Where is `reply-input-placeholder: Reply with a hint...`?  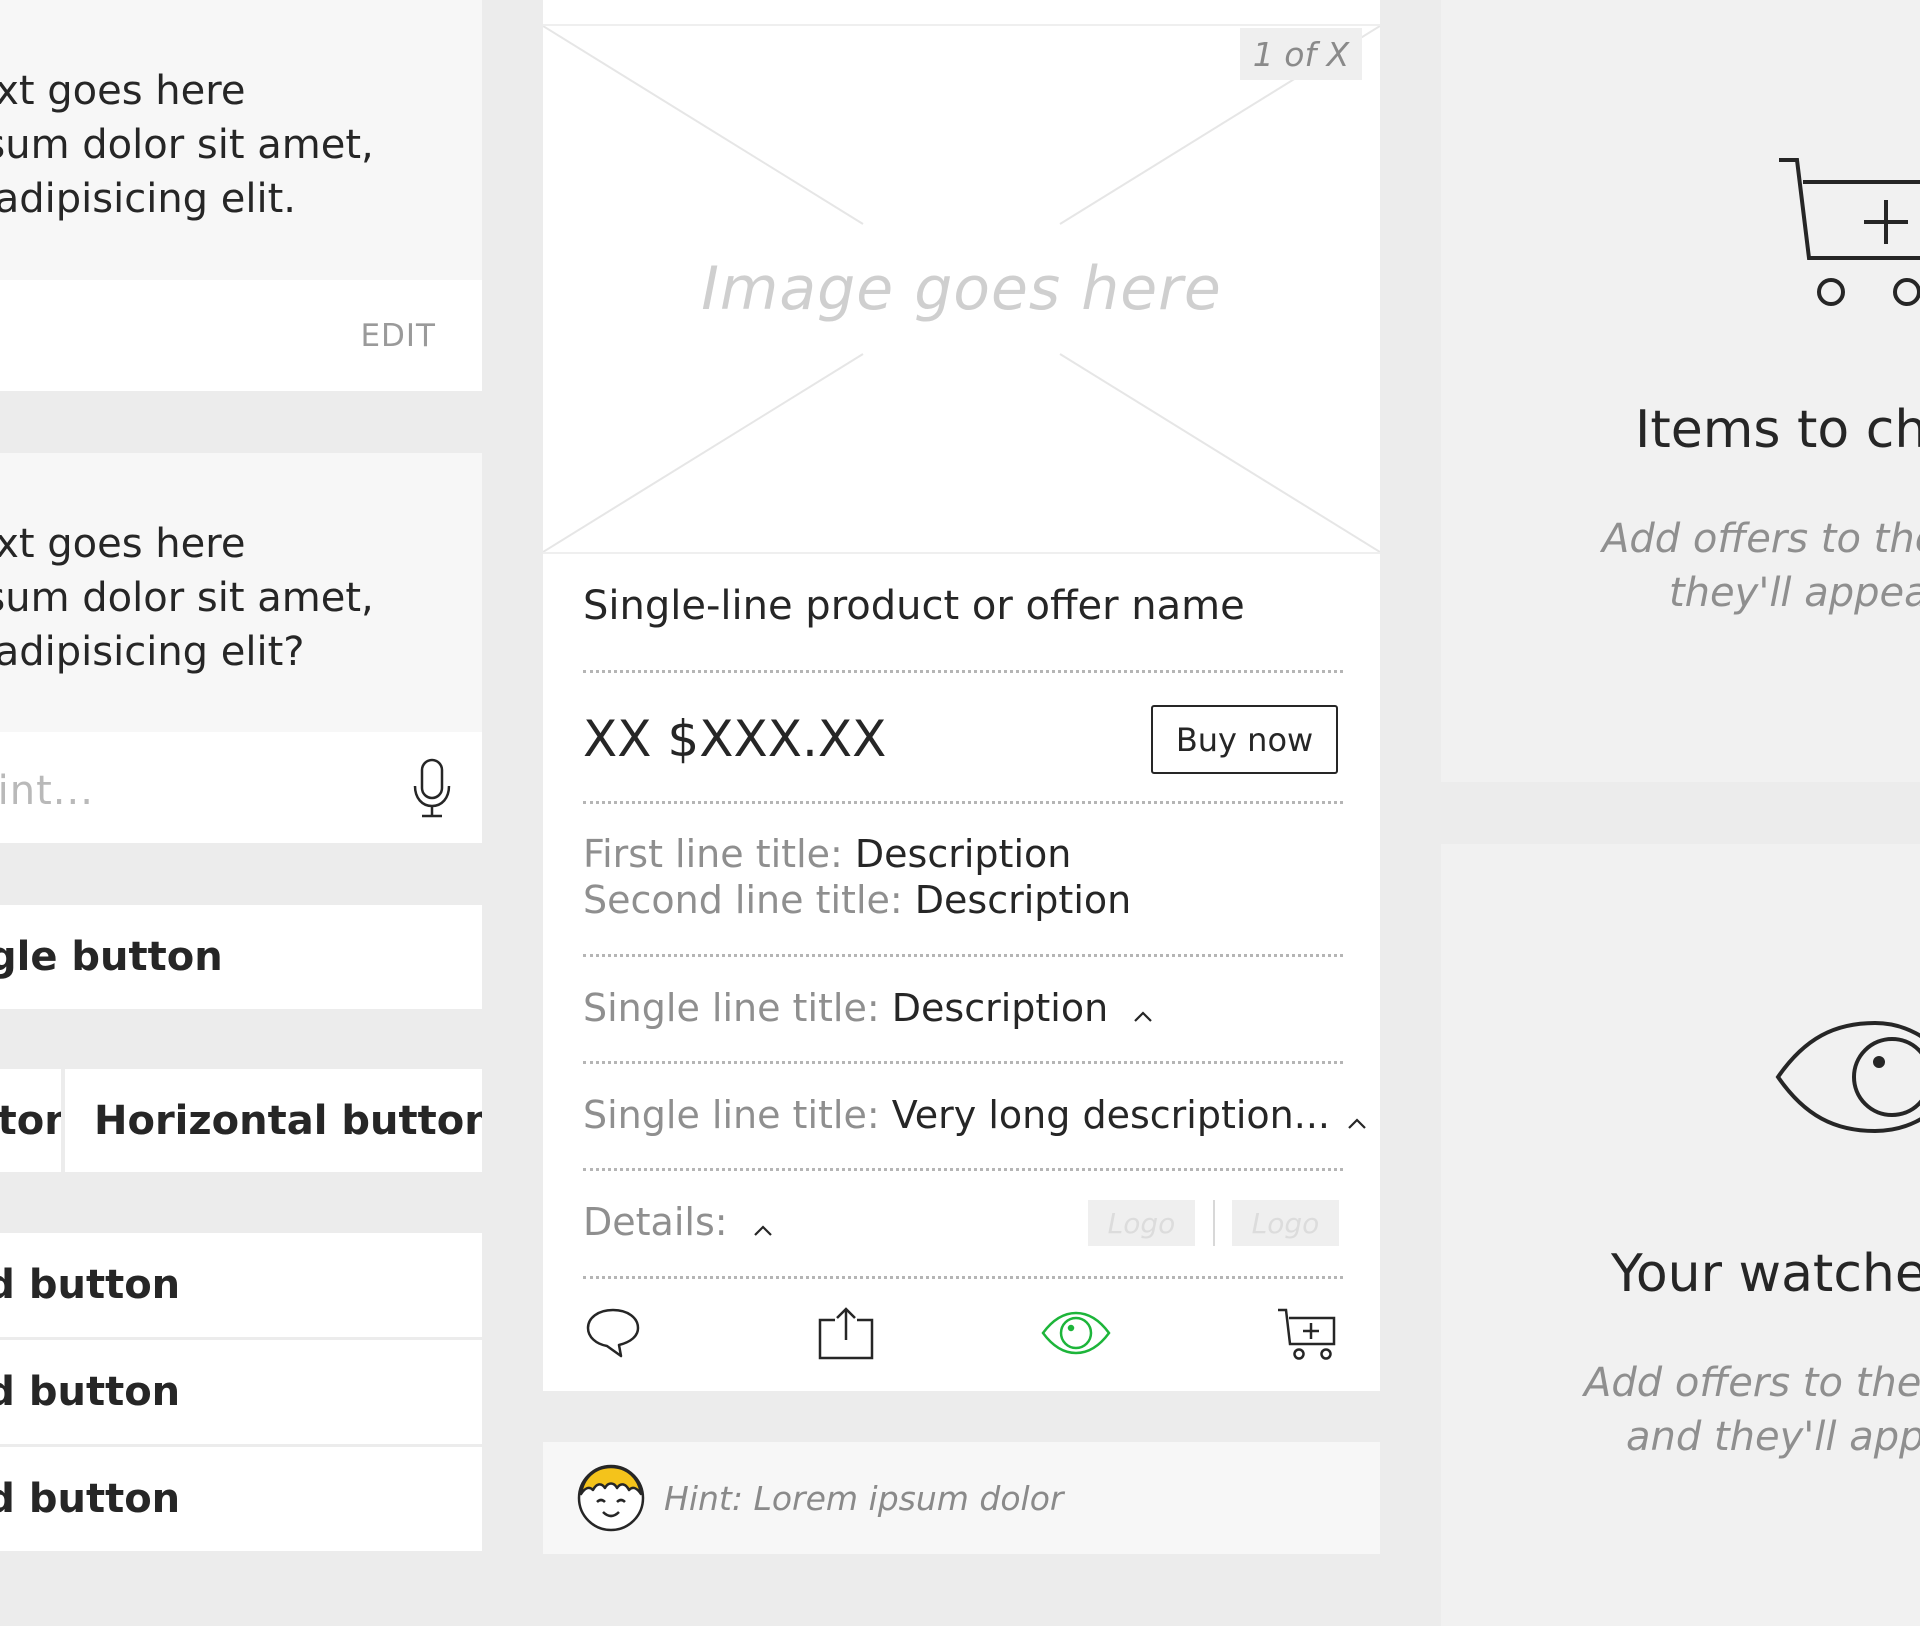 reply-input-placeholder: Reply with a hint... is located at coordinates (47, 791).